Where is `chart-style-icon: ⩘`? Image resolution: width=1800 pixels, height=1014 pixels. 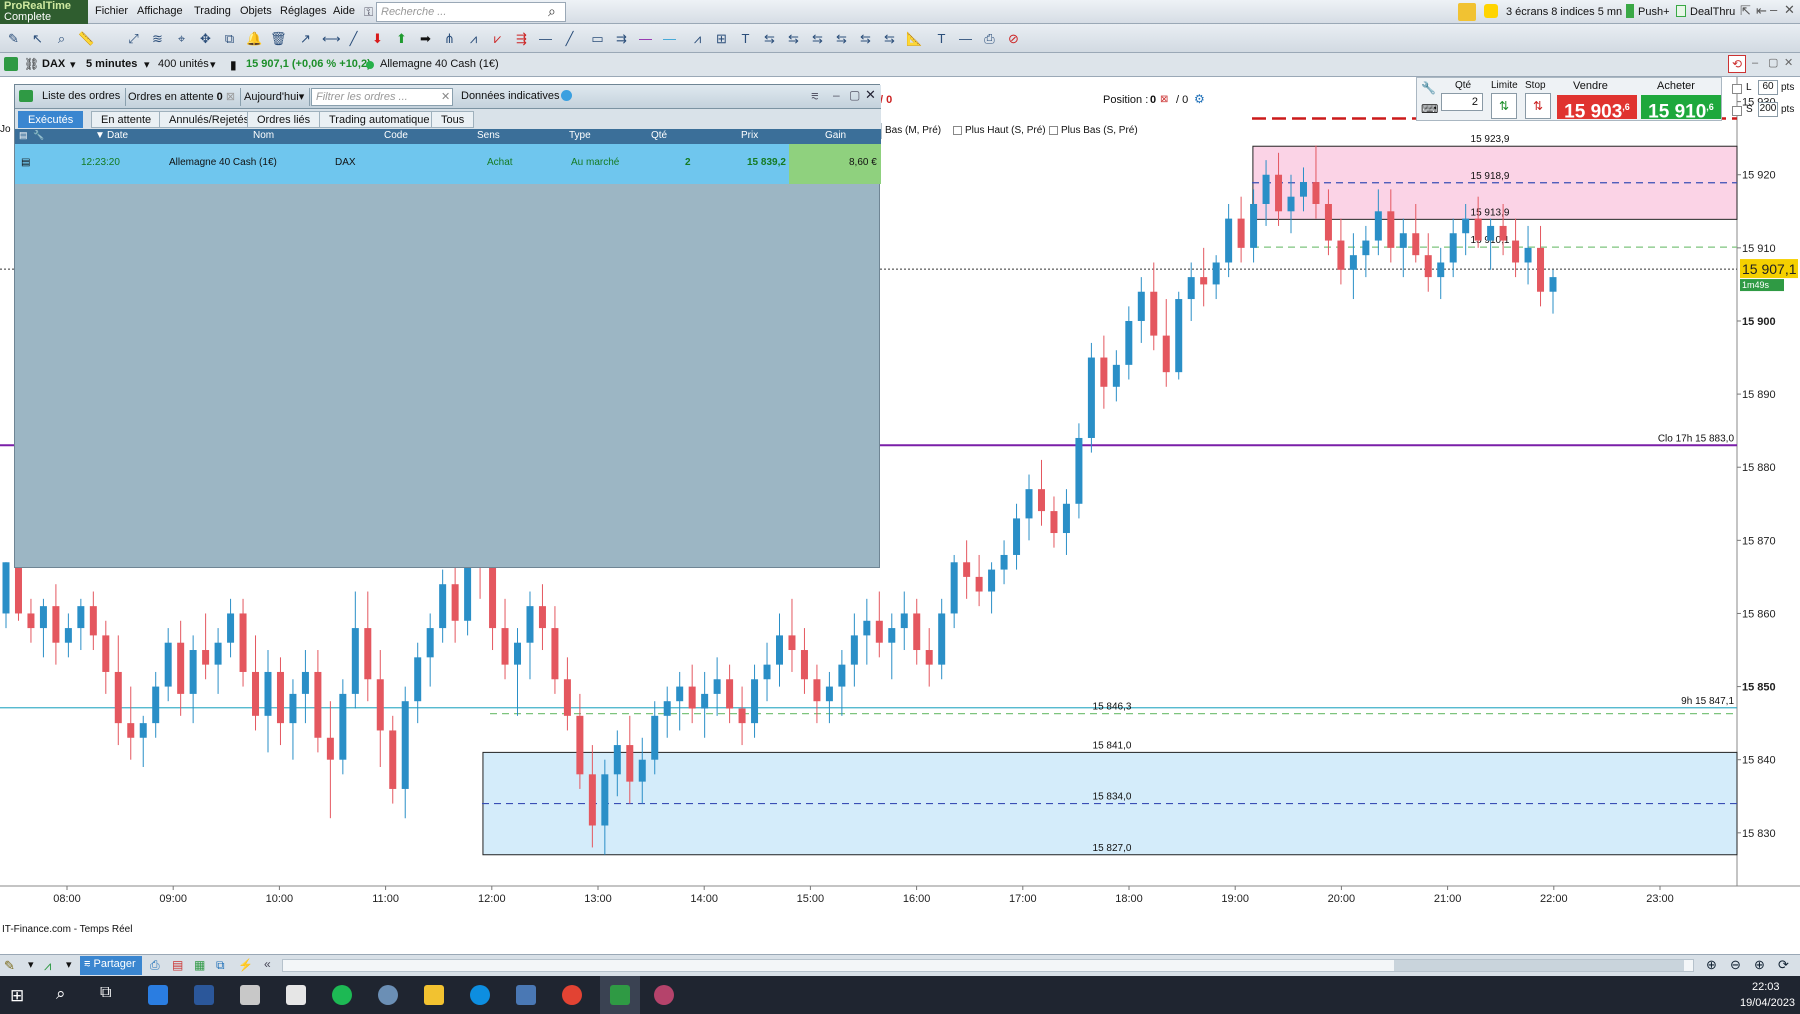
chart-style-icon: ⩘ is located at coordinates (47, 966).